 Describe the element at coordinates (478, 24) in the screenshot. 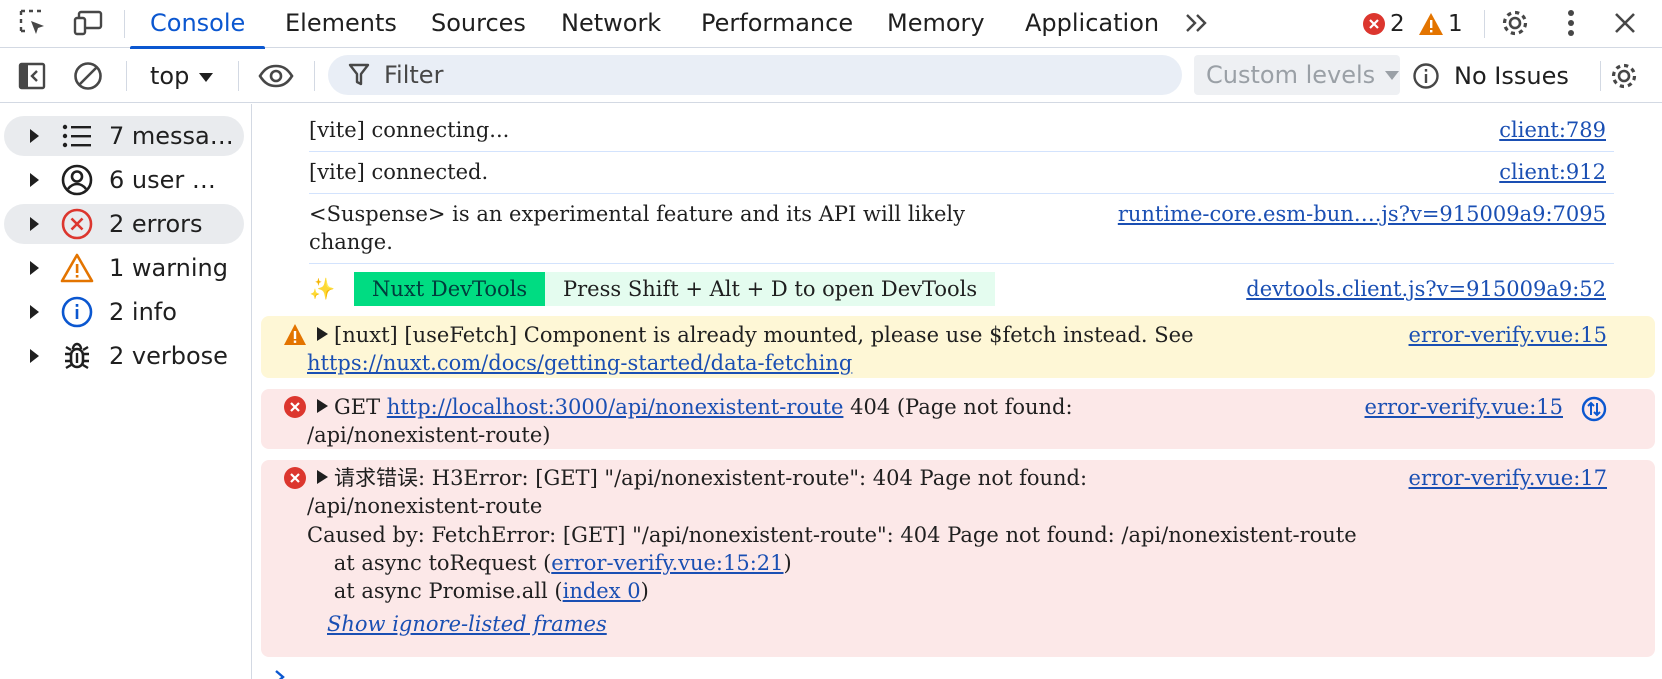

I see `tab-sources: Sources` at that location.